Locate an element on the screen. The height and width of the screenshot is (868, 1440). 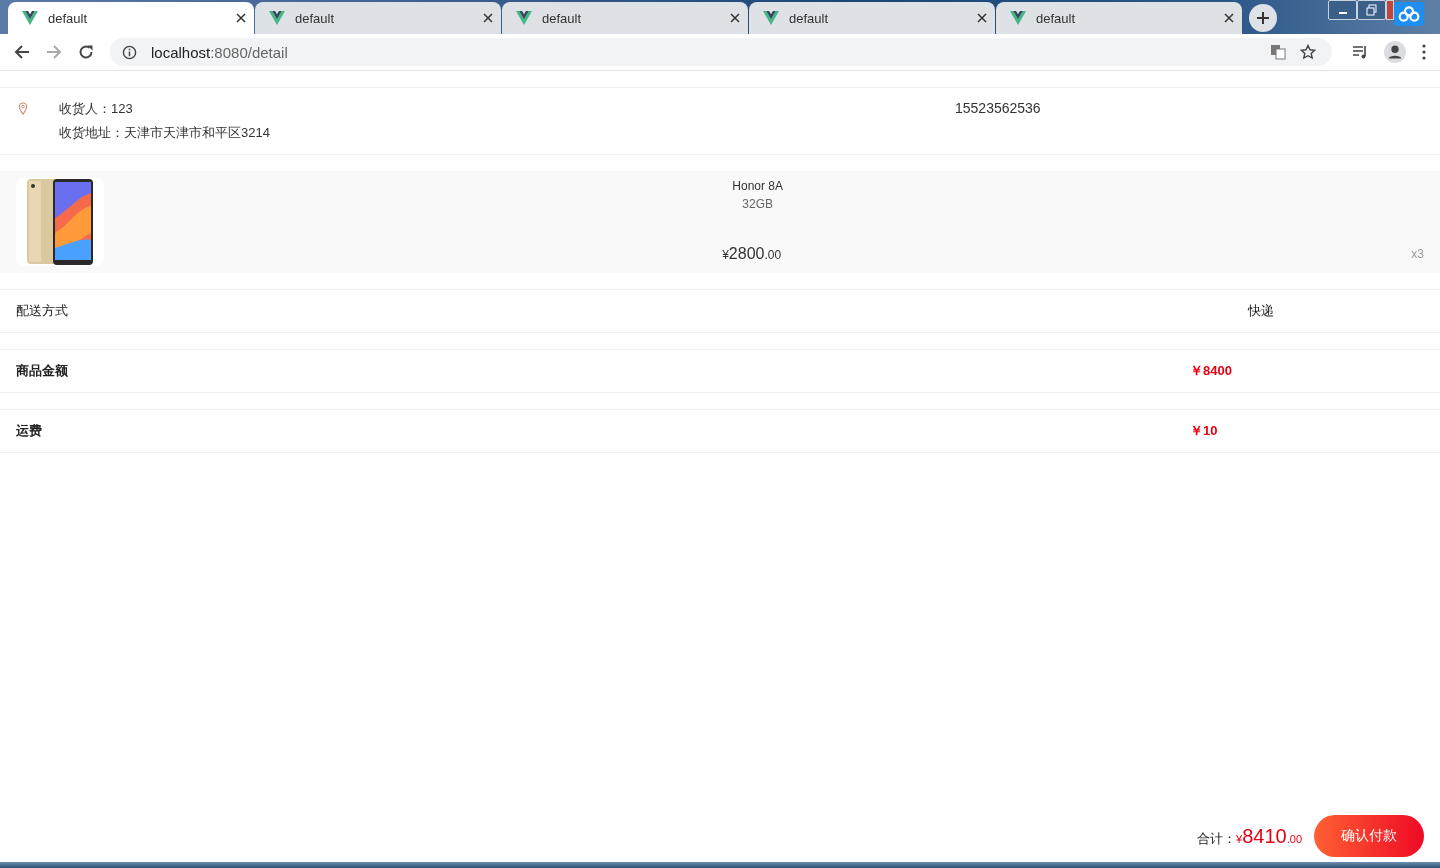
restore-icon is located at coordinates (1371, 10).